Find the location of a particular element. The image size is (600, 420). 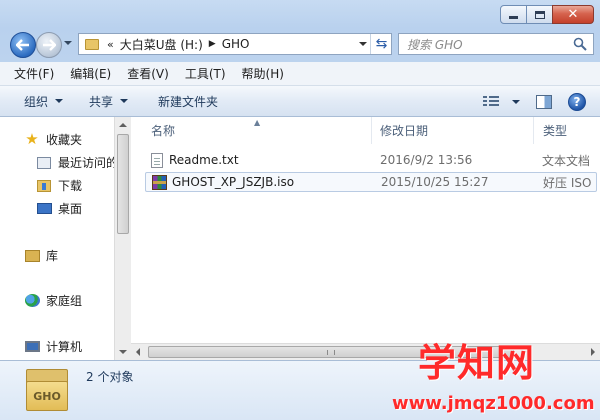

address-dropdown-icon is located at coordinates (363, 44).